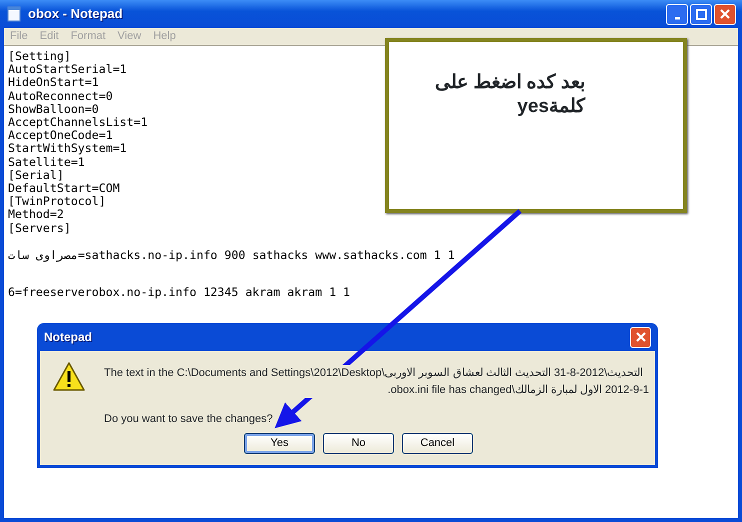 The image size is (742, 522). I want to click on text-line: AutoStartSerial=1, so click(67, 69).